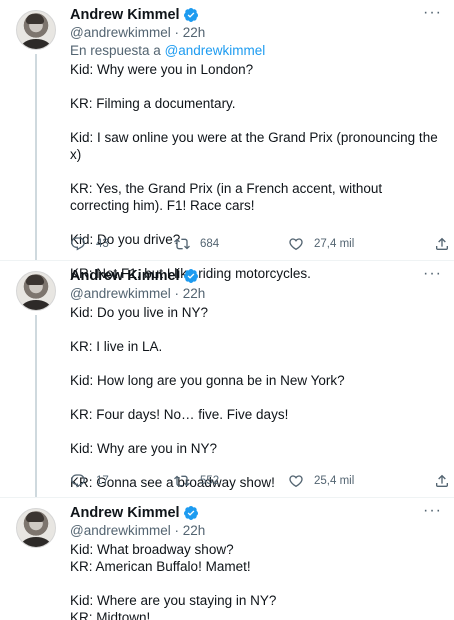  What do you see at coordinates (173, 600) in the screenshot?
I see `tweet-line: Kid: Where are you staying in NY?` at bounding box center [173, 600].